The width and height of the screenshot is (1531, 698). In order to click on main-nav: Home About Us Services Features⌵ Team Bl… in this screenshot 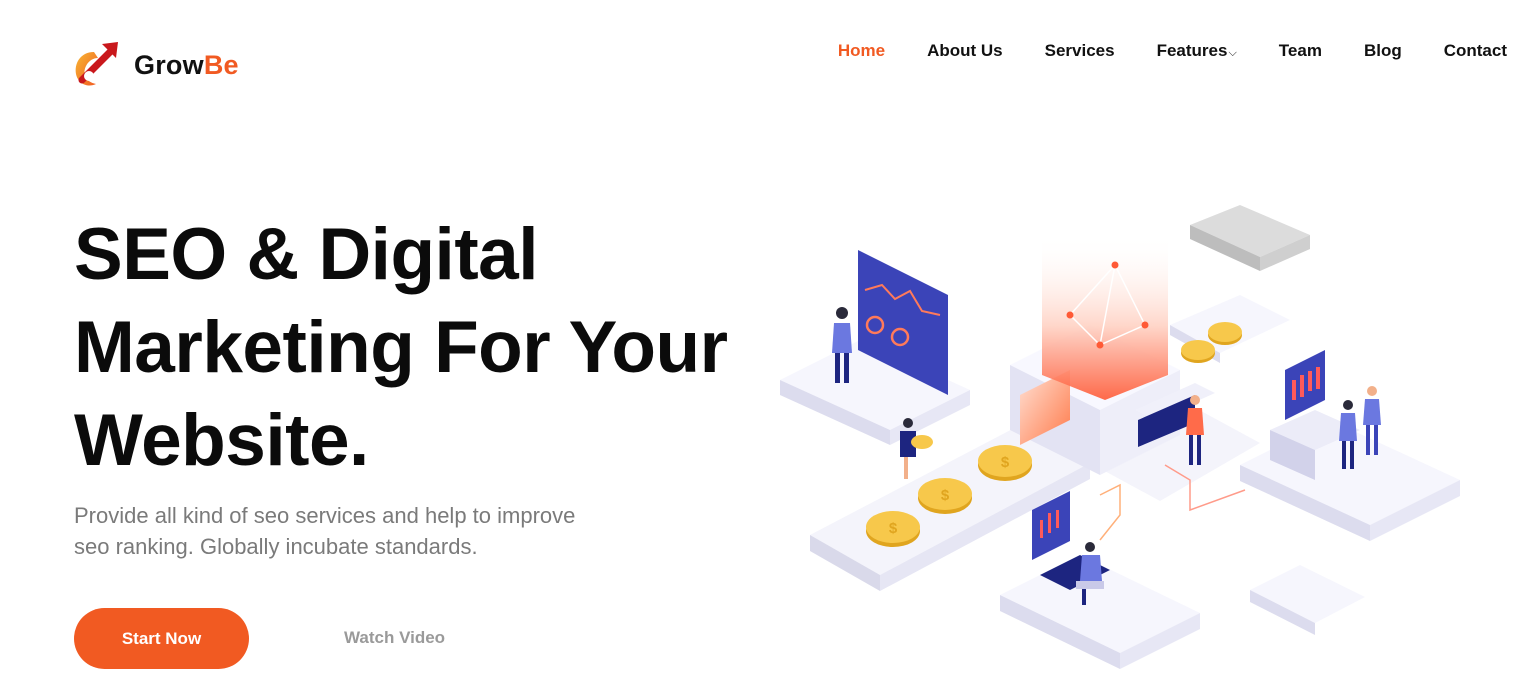, I will do `click(1151, 51)`.